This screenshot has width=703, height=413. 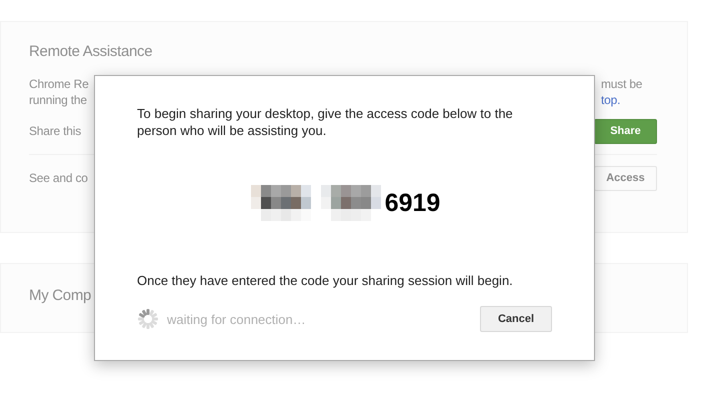 I want to click on row-label: Share this, so click(x=55, y=131).